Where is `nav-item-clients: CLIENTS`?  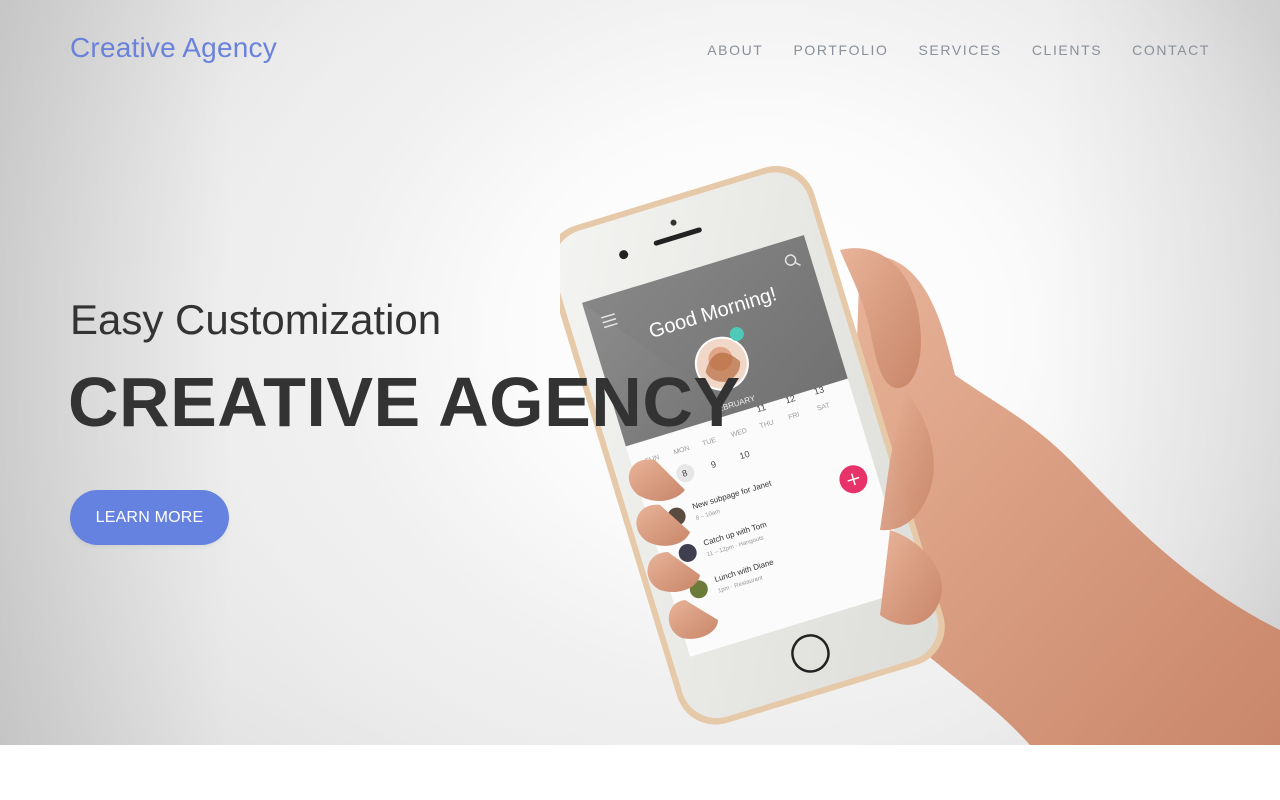
nav-item-clients: CLIENTS is located at coordinates (1067, 50).